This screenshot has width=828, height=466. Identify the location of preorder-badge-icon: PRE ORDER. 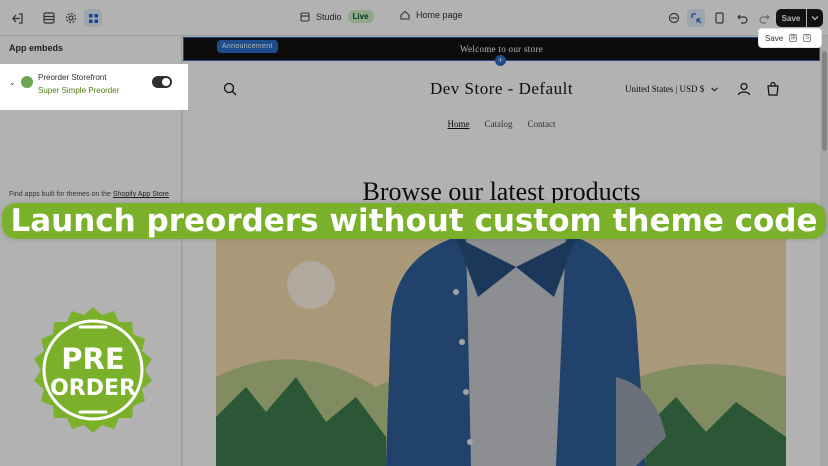
(93, 370).